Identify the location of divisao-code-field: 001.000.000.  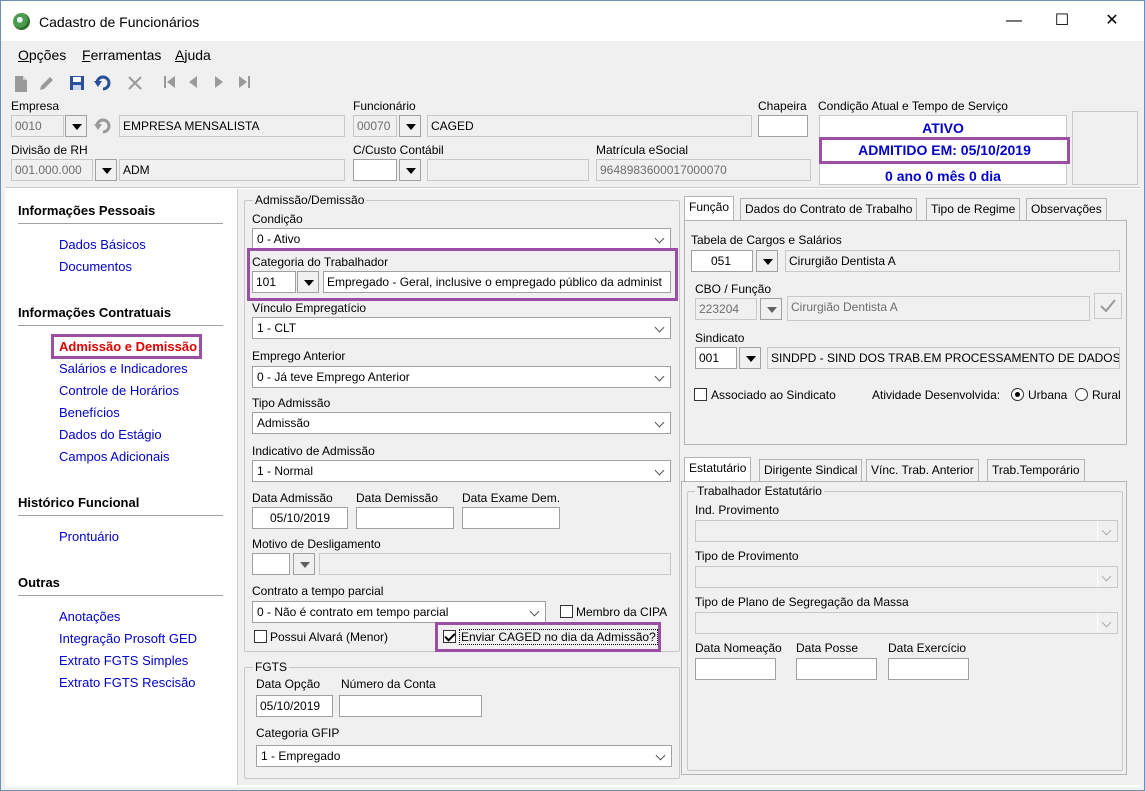
(52, 170).